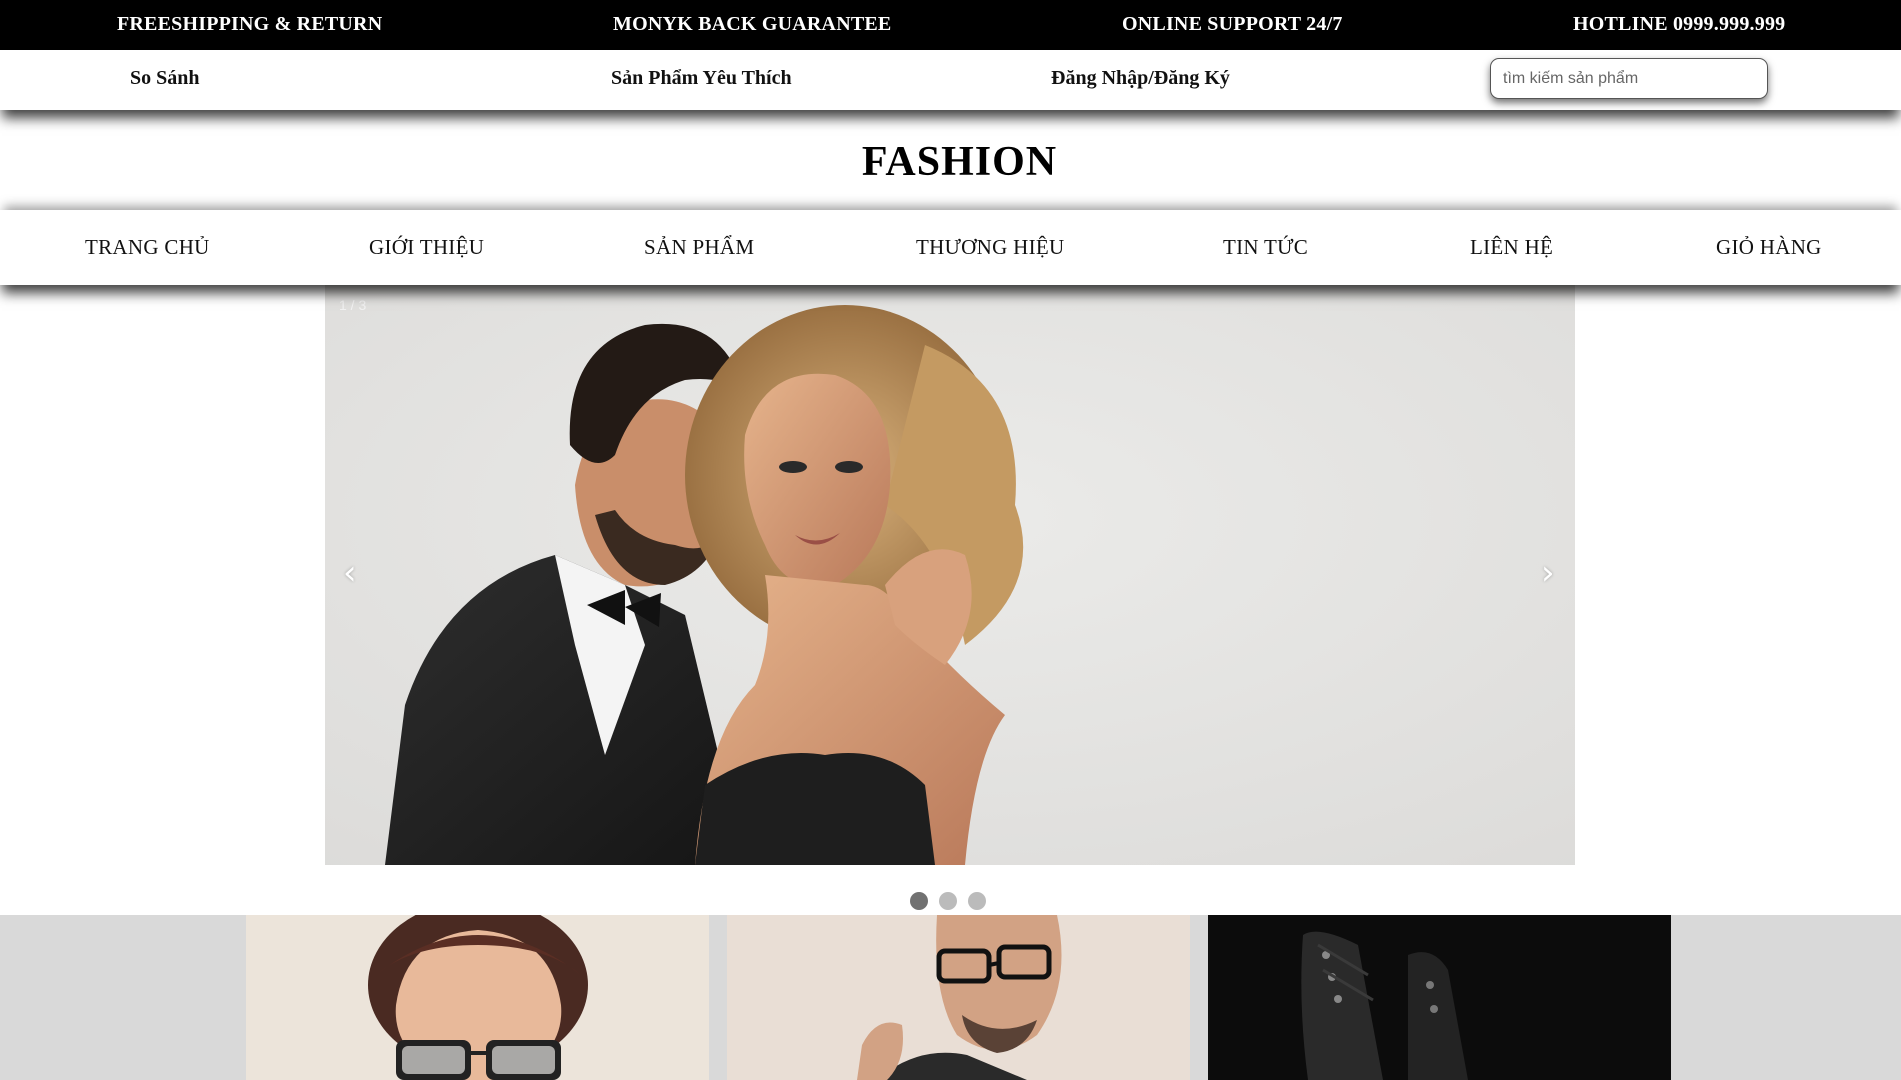 The height and width of the screenshot is (1080, 1901). I want to click on product-card-black-boots, so click(1439, 997).